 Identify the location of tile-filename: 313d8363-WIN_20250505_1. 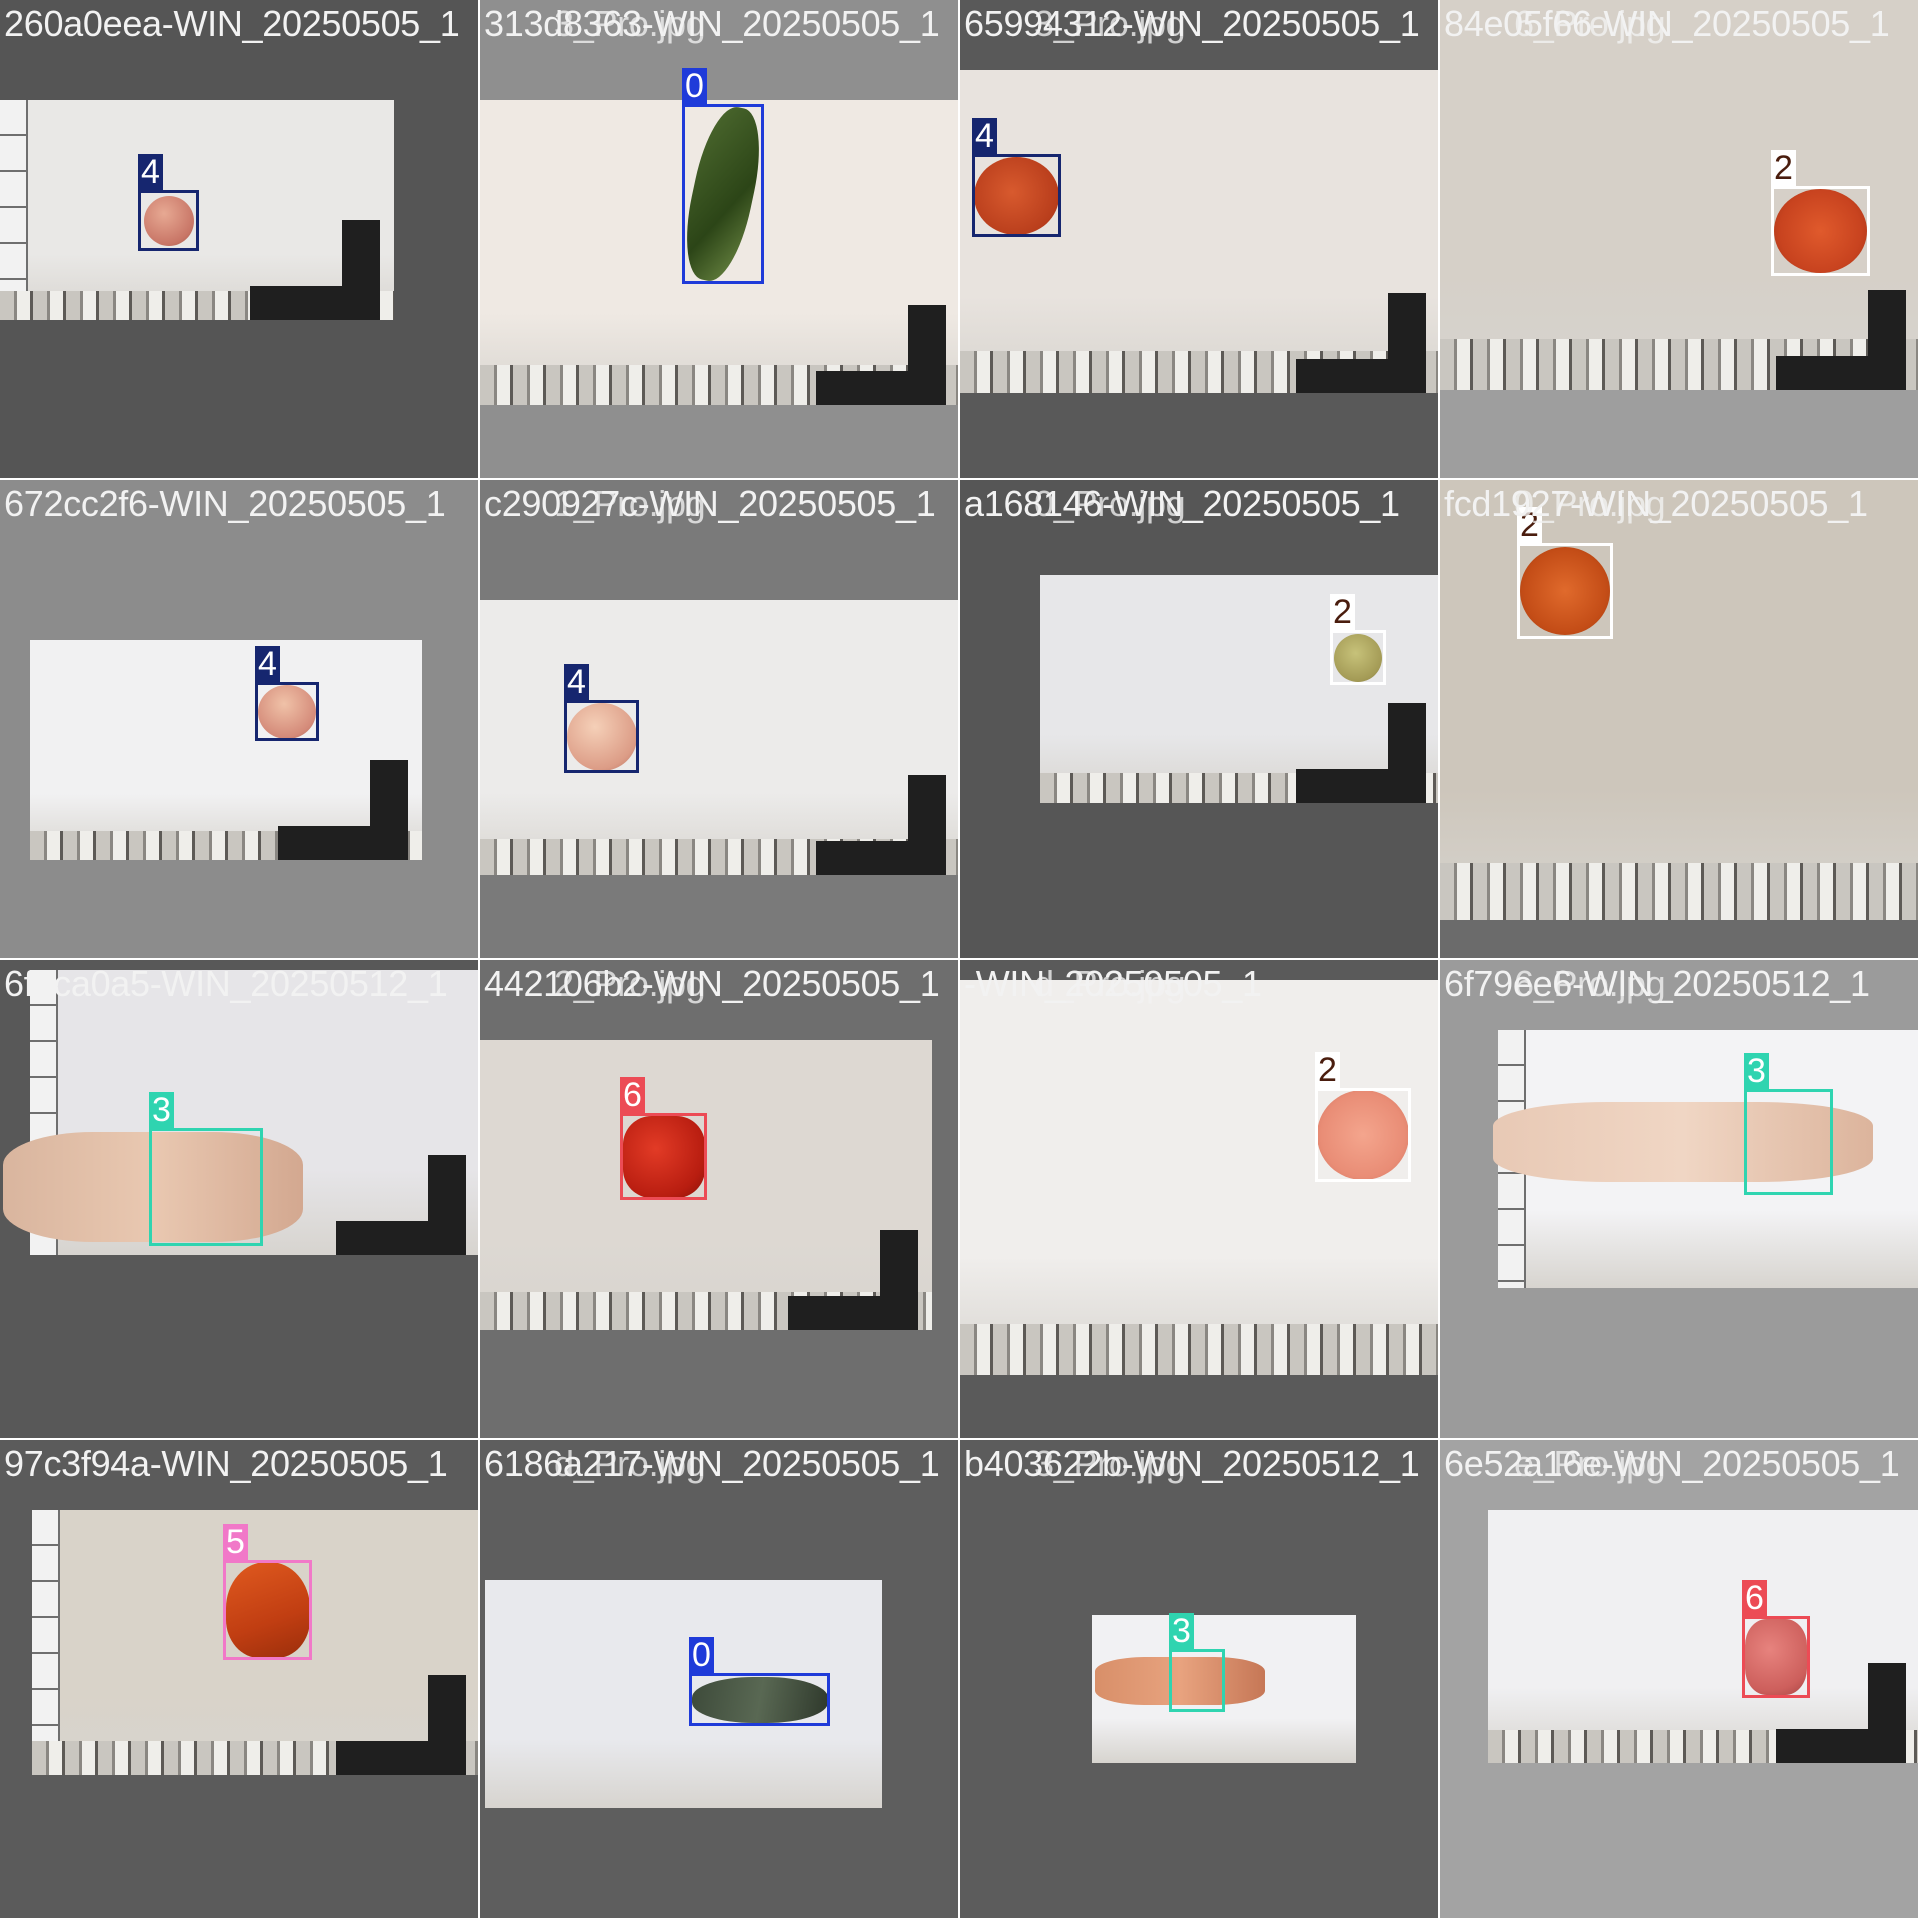
(712, 23).